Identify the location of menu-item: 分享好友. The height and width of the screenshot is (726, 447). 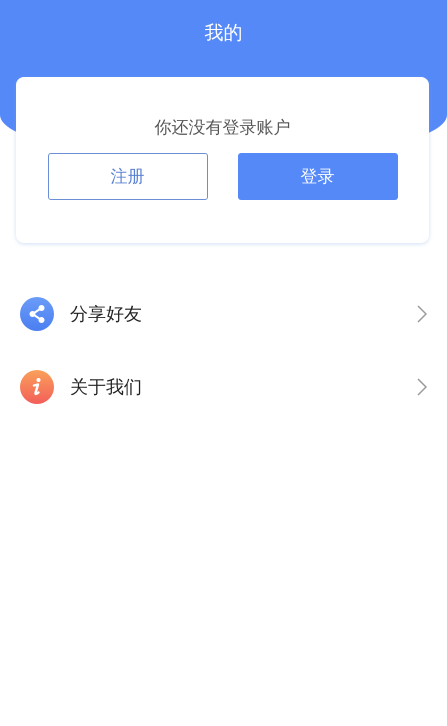
(223, 313).